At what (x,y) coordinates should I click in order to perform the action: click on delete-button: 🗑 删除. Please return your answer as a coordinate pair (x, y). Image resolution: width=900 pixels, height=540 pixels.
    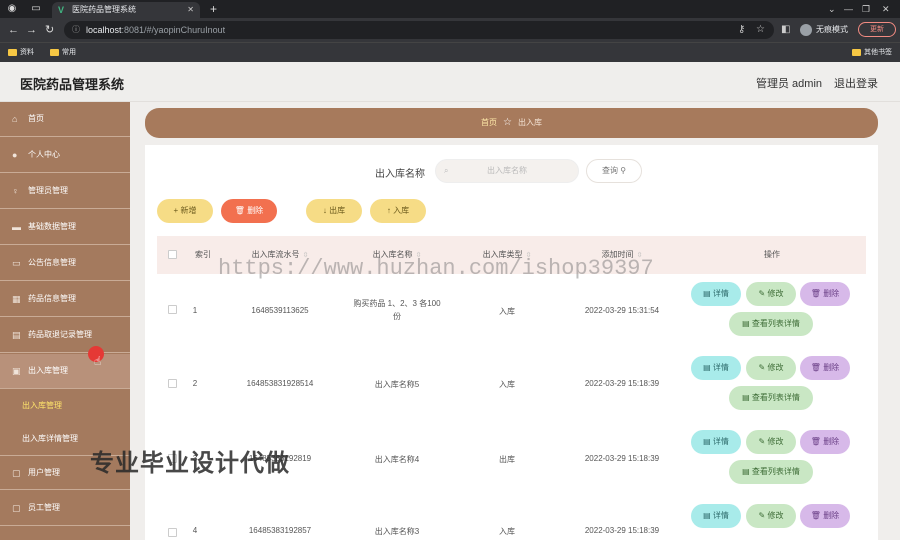
    Looking at the image, I should click on (249, 211).